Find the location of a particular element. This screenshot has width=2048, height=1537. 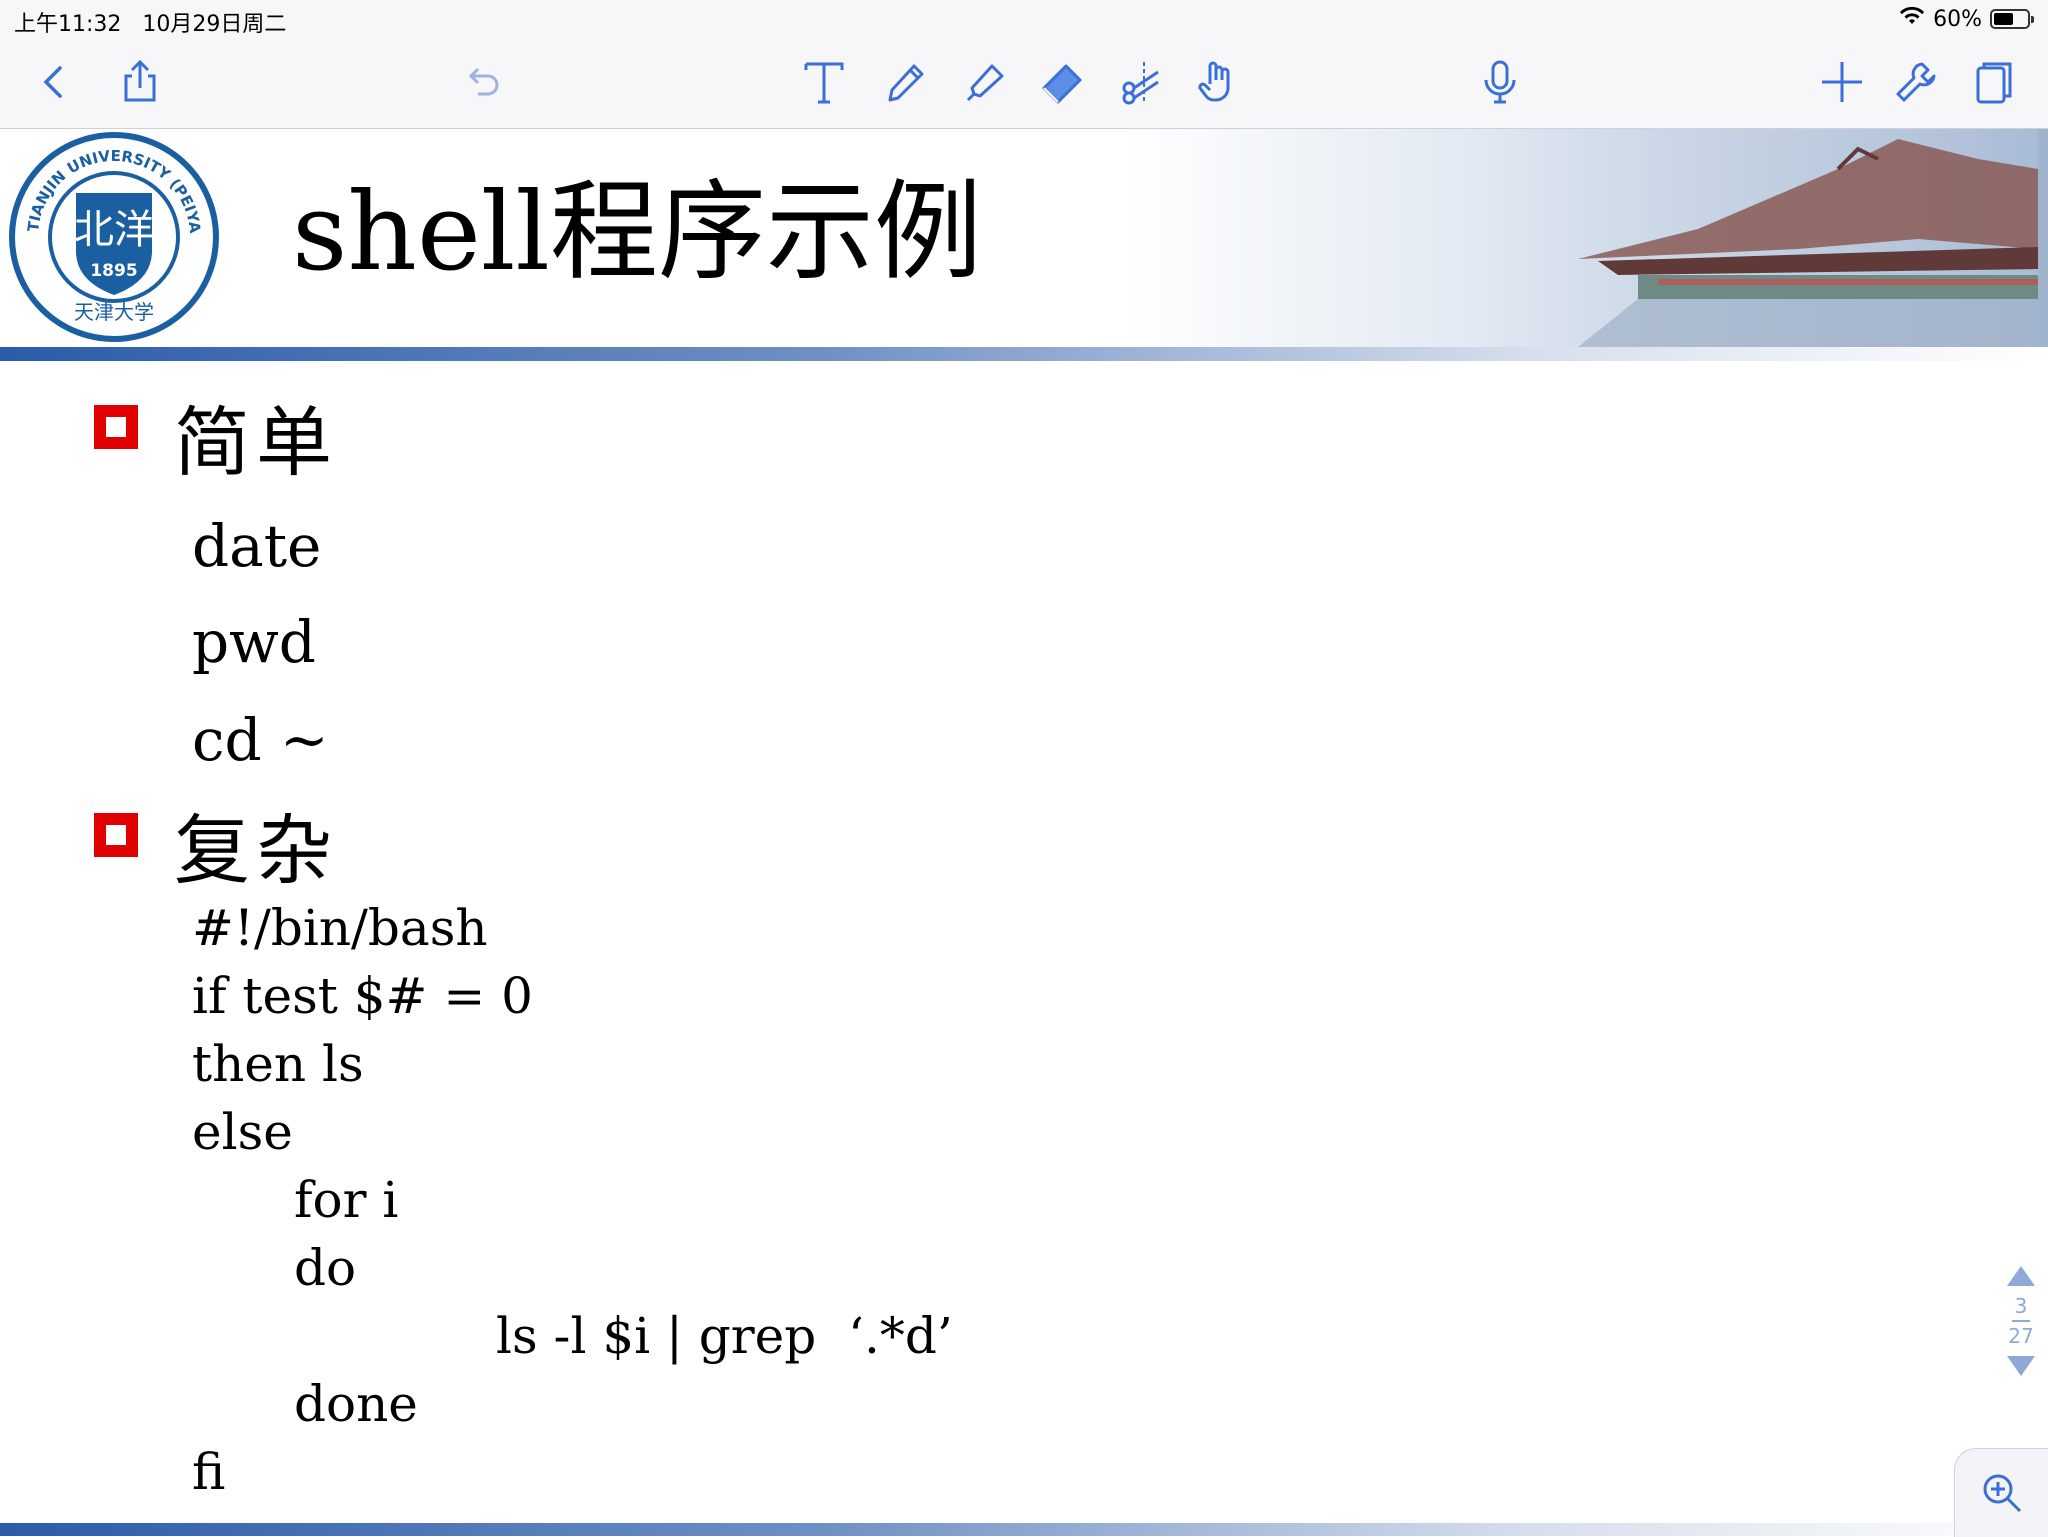

zoom-button is located at coordinates (2001, 1492).